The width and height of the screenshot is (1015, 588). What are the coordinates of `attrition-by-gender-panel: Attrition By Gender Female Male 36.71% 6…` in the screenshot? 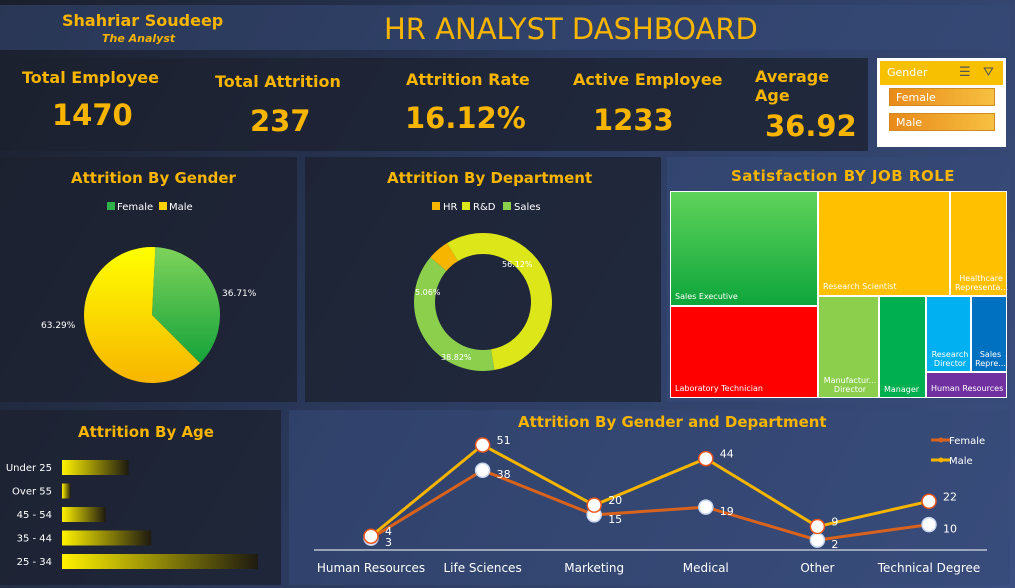 It's located at (148, 279).